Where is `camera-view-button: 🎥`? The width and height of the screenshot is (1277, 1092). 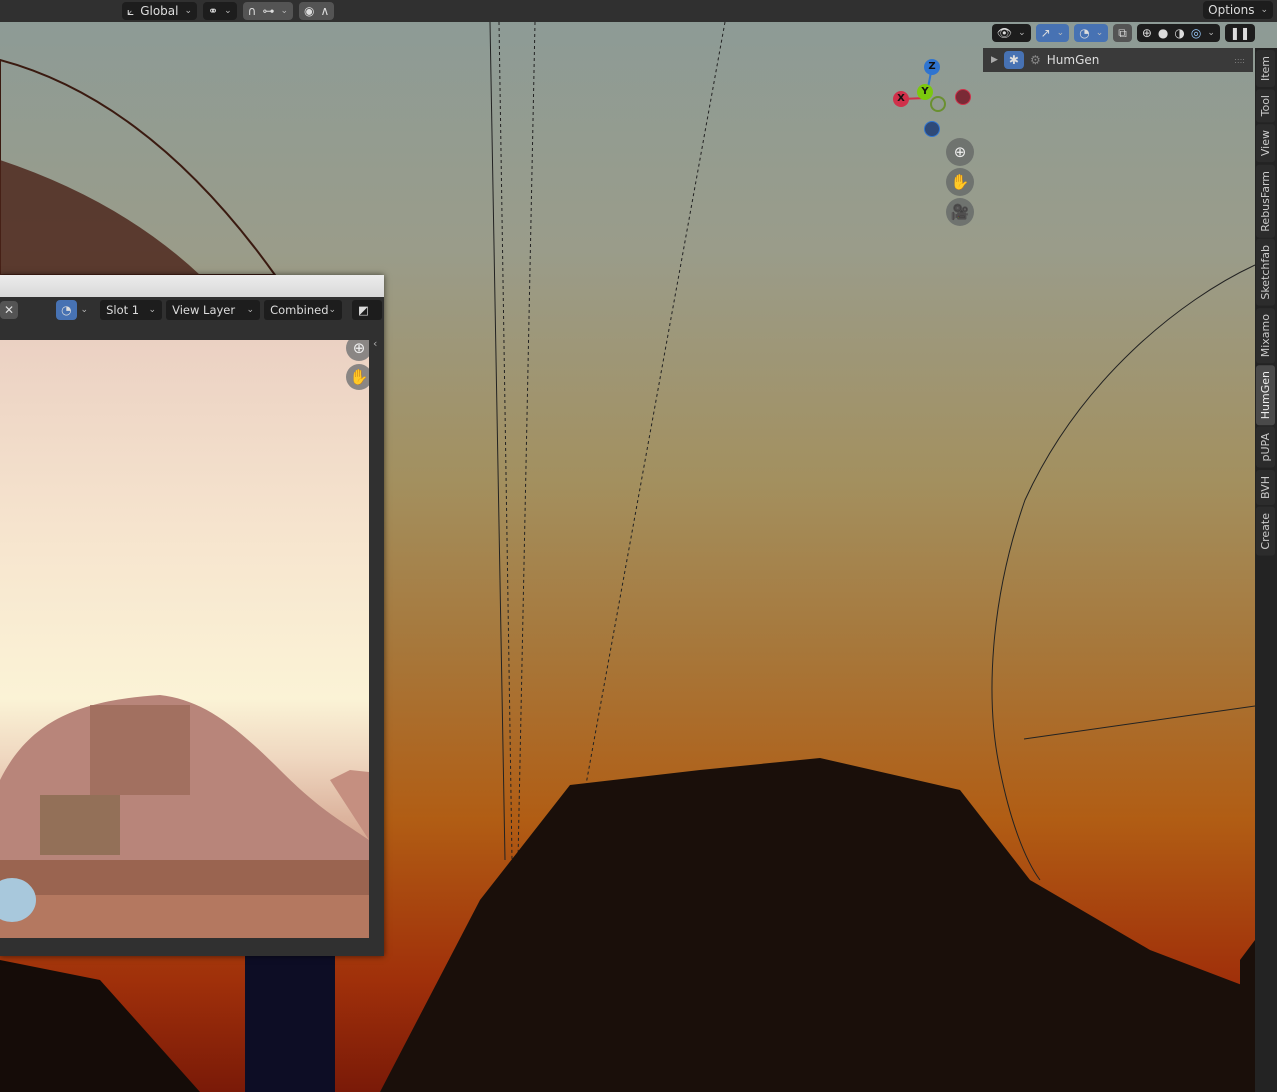
camera-view-button: 🎥 is located at coordinates (960, 212).